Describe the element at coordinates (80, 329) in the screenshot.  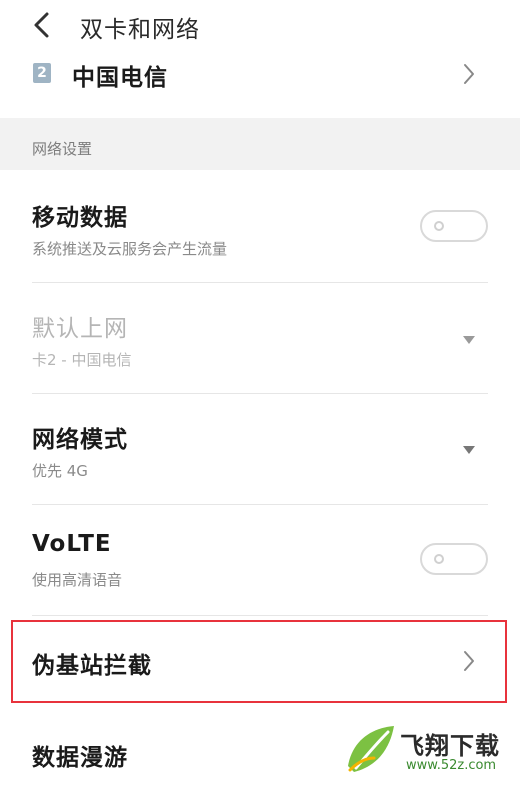
I see `setting-title: 默认上网` at that location.